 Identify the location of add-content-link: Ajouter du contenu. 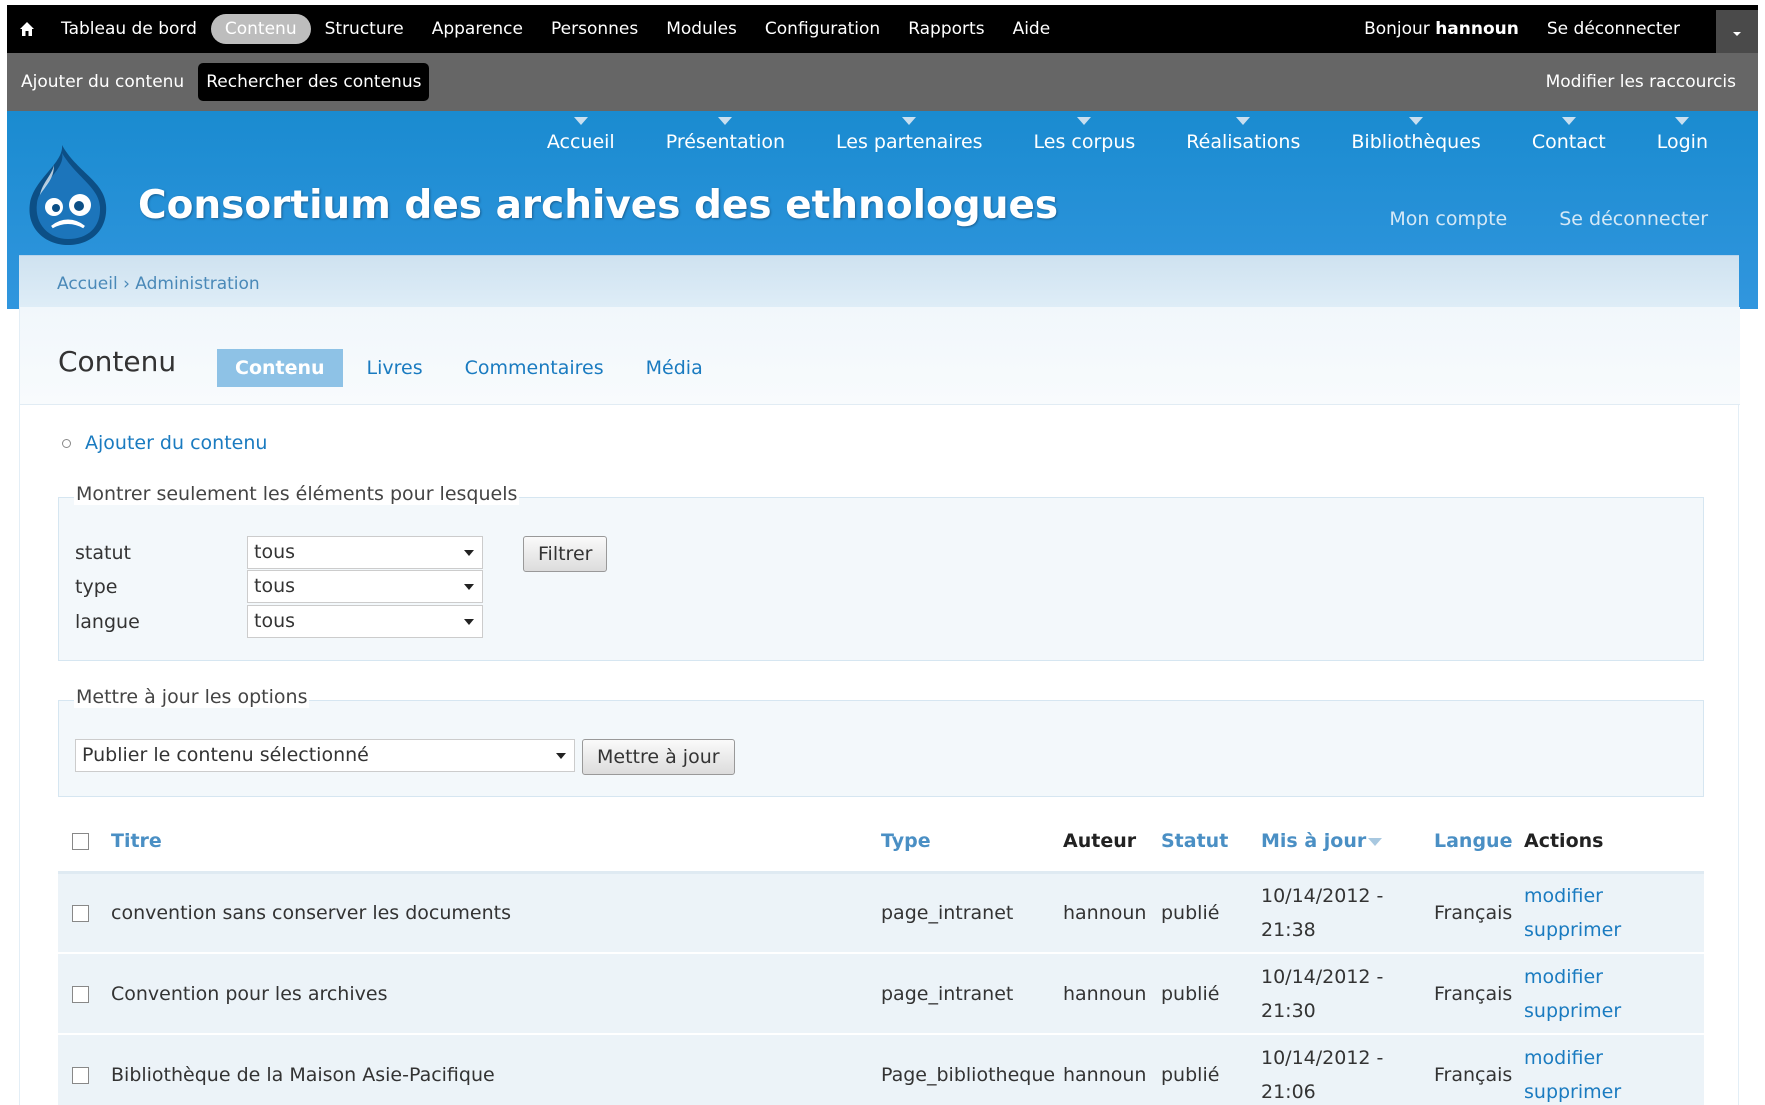
(176, 443).